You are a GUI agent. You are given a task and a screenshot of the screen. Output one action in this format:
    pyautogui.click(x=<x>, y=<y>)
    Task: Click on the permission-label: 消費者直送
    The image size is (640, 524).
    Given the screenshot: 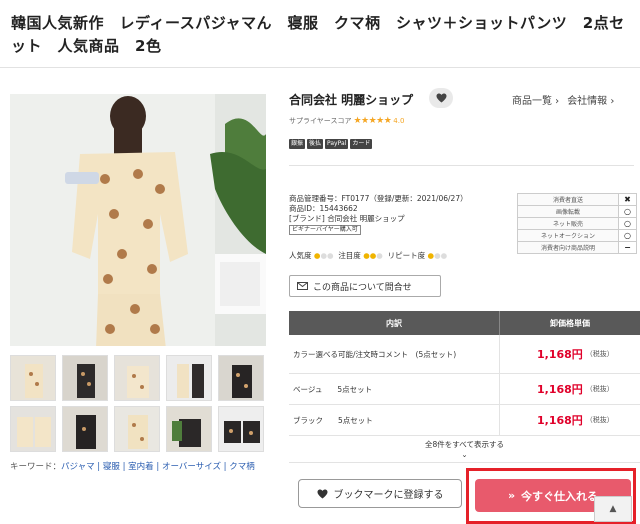 What is the action you would take?
    pyautogui.click(x=568, y=199)
    